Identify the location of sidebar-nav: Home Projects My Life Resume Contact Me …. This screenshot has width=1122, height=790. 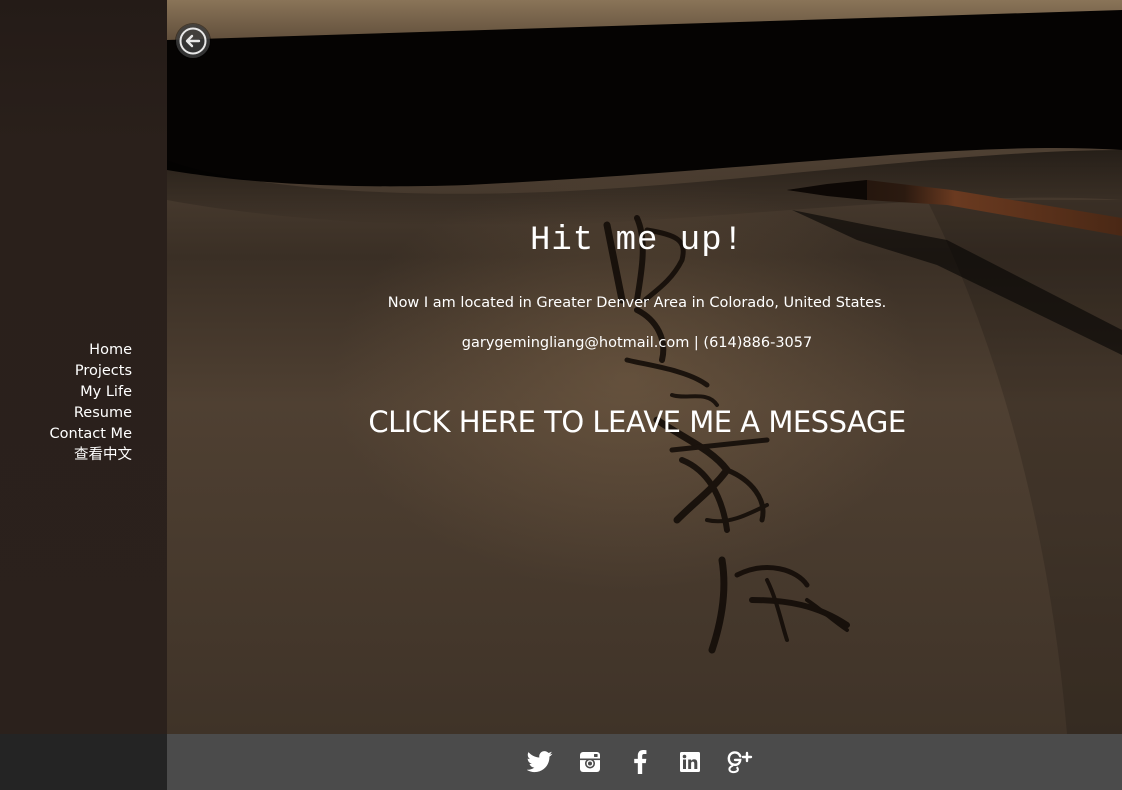
(91, 403).